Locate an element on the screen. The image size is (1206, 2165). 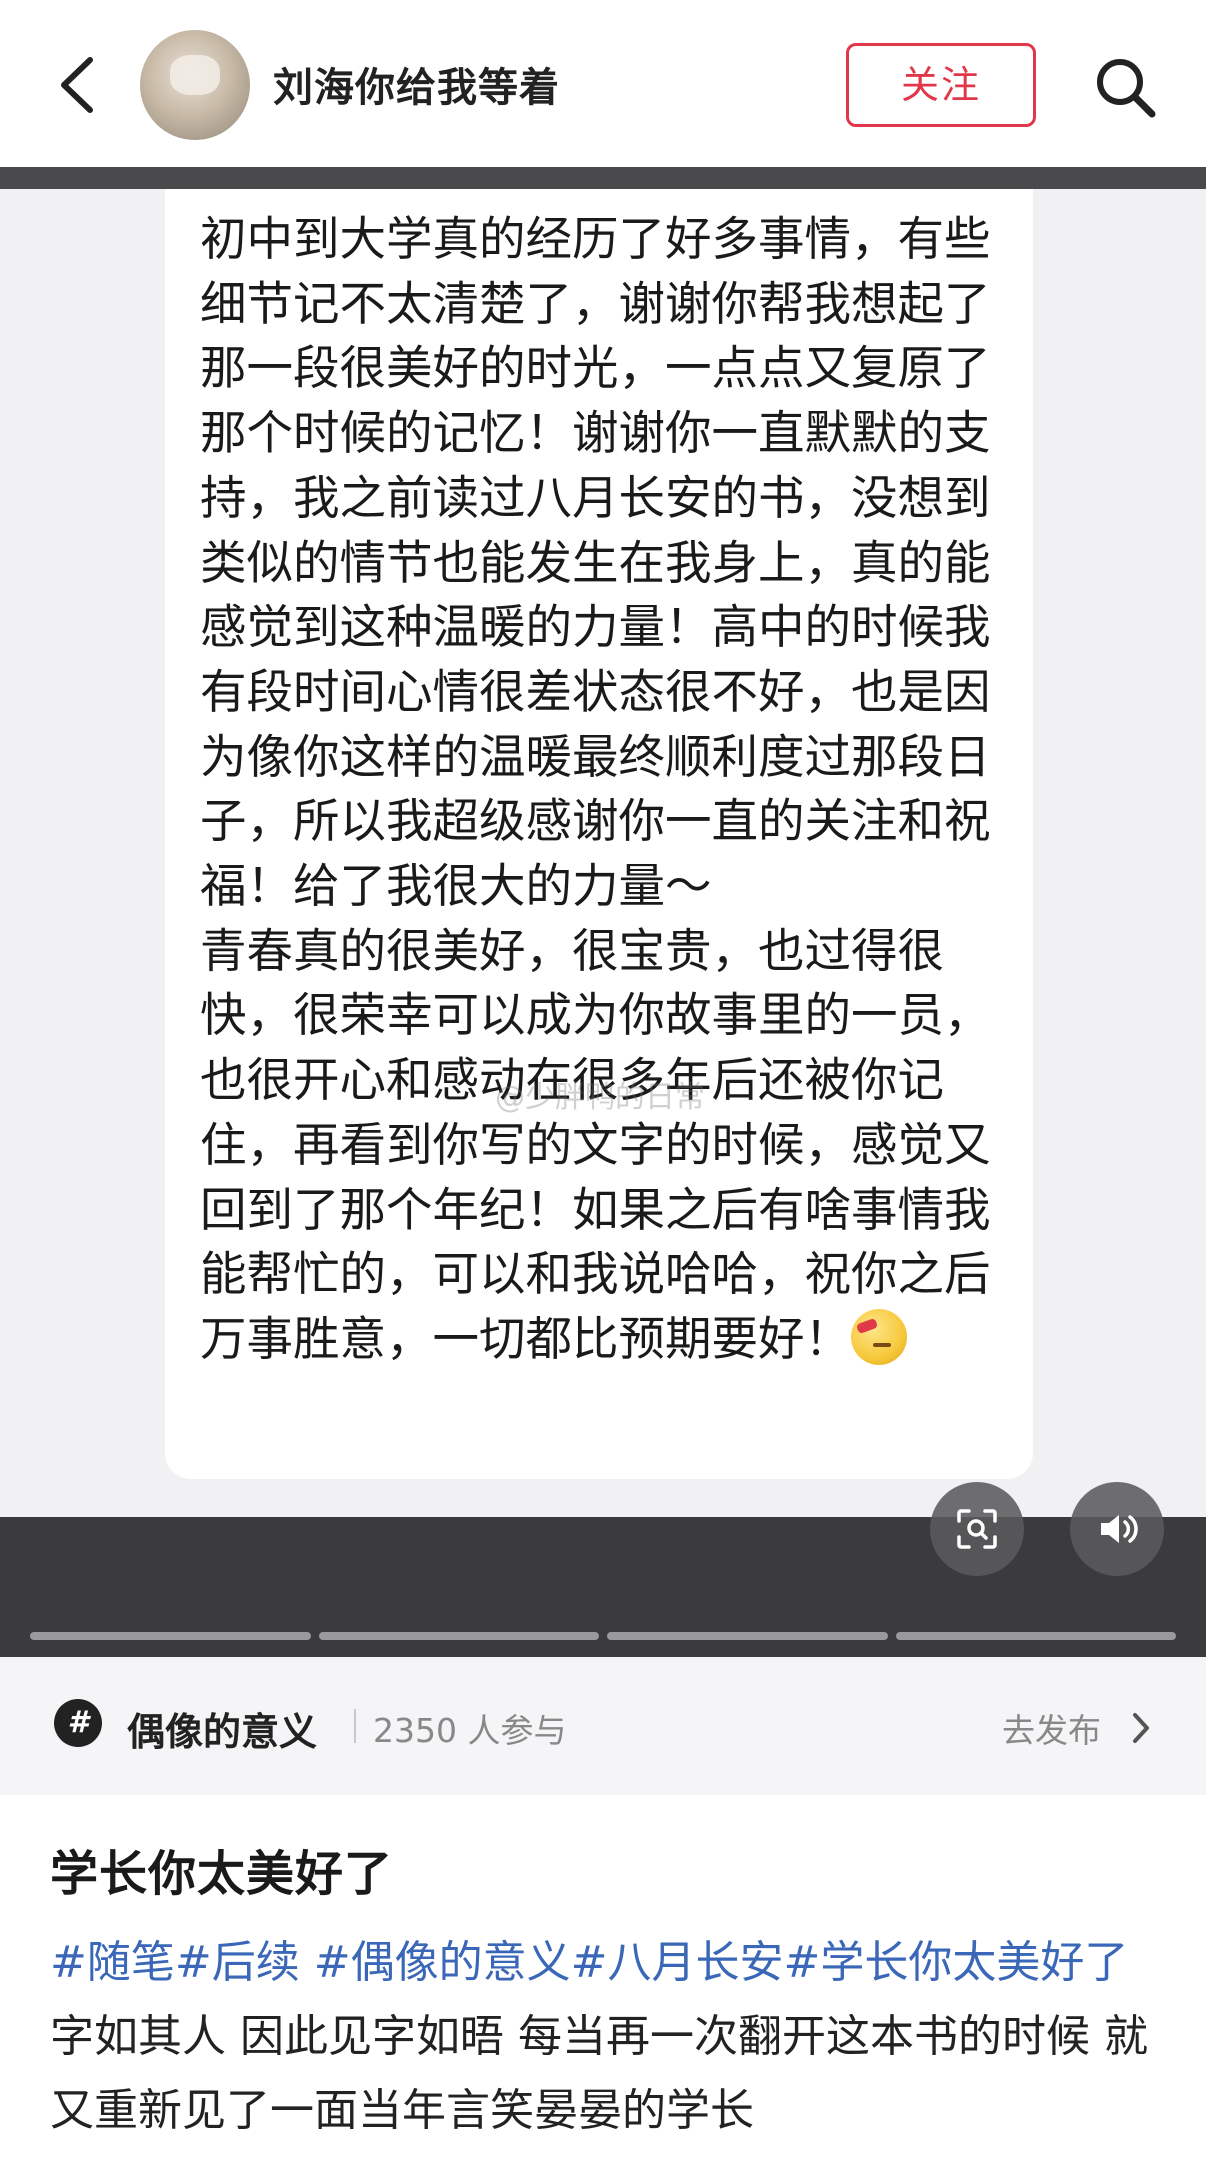
image-progress-indicator is located at coordinates (603, 1637).